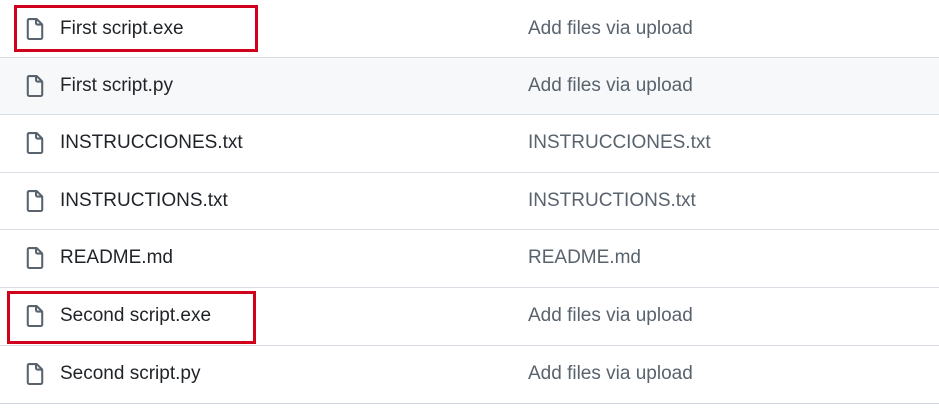  Describe the element at coordinates (469, 28) in the screenshot. I see `file-row: First script.exe Add files via upload` at that location.